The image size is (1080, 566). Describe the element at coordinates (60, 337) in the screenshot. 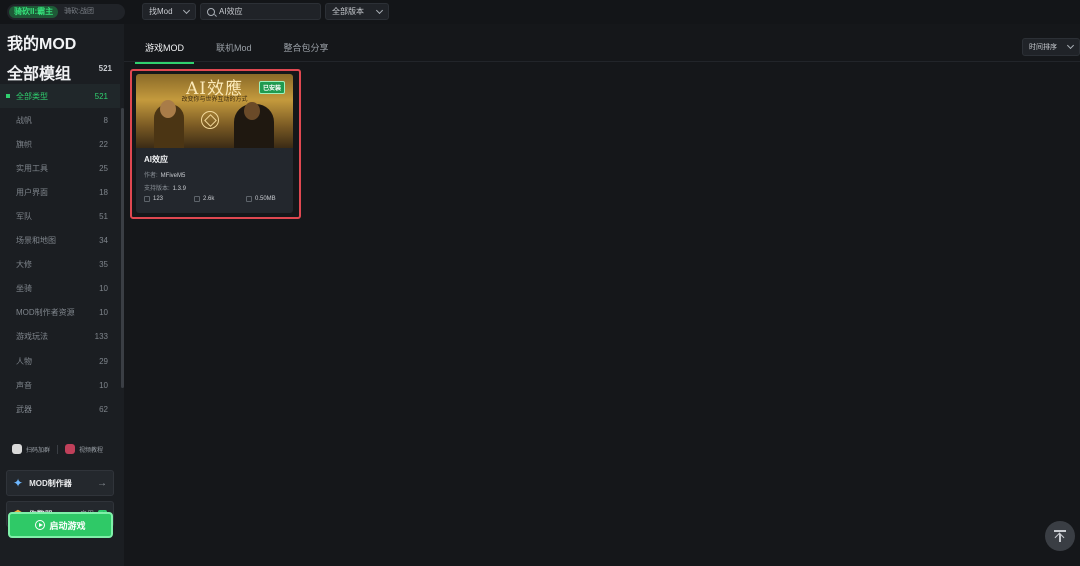

I see `category-item: 游戏玩法 133` at that location.